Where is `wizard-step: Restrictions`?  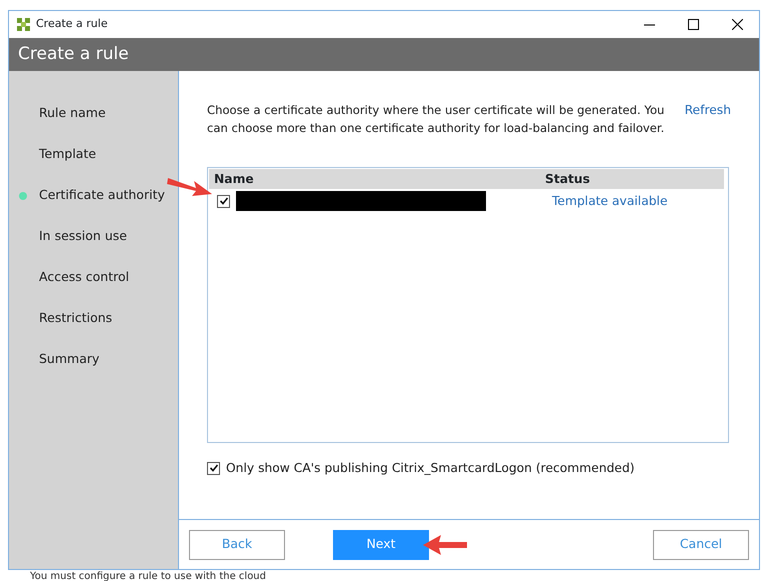 wizard-step: Restrictions is located at coordinates (75, 318).